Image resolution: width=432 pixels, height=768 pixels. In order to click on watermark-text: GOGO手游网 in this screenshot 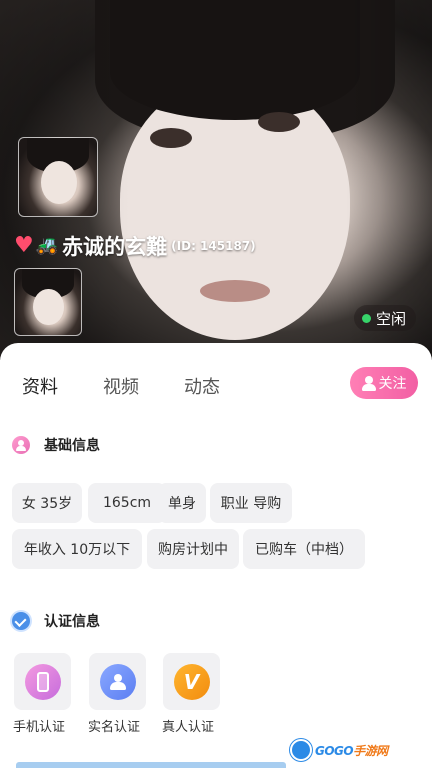, I will do `click(351, 750)`.